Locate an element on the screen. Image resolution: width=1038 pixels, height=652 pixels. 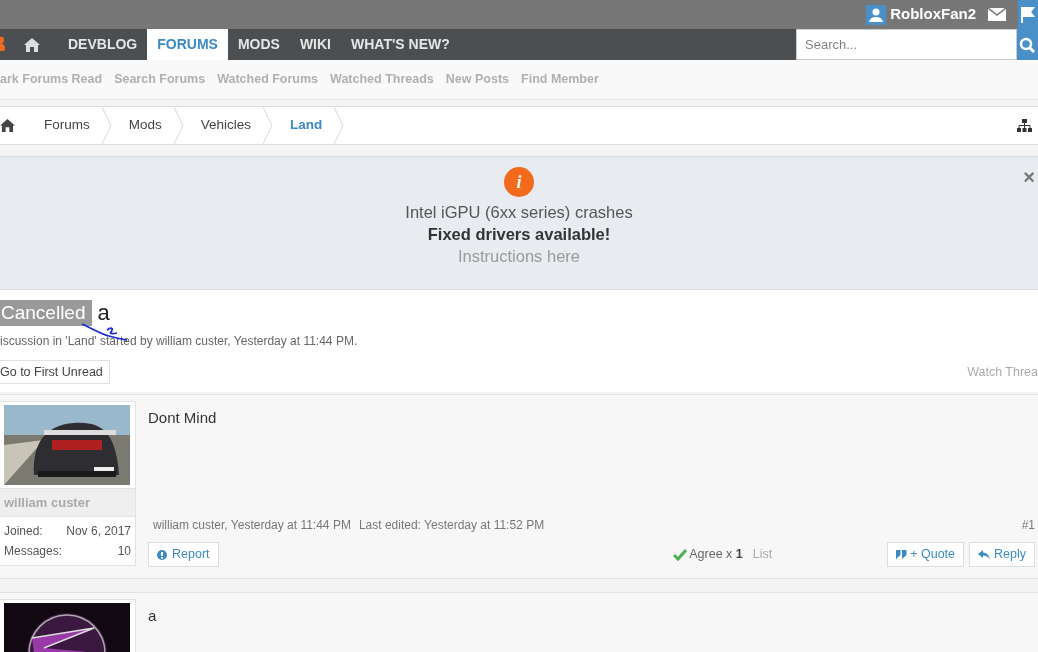
notice-text: Instructions here is located at coordinates (519, 256).